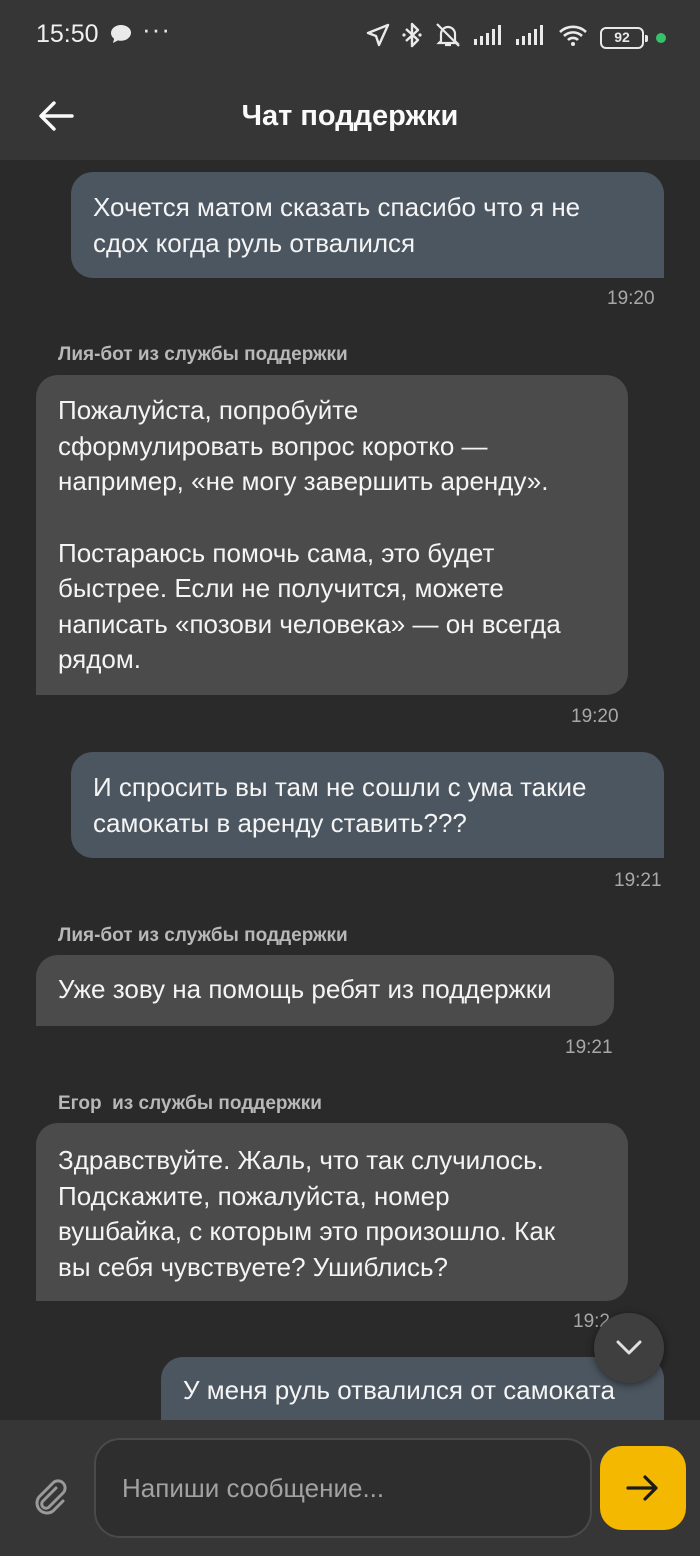 This screenshot has height=1556, width=700. What do you see at coordinates (276, 552) in the screenshot?
I see `message-line: Постараюсь помочь сама, это будет` at bounding box center [276, 552].